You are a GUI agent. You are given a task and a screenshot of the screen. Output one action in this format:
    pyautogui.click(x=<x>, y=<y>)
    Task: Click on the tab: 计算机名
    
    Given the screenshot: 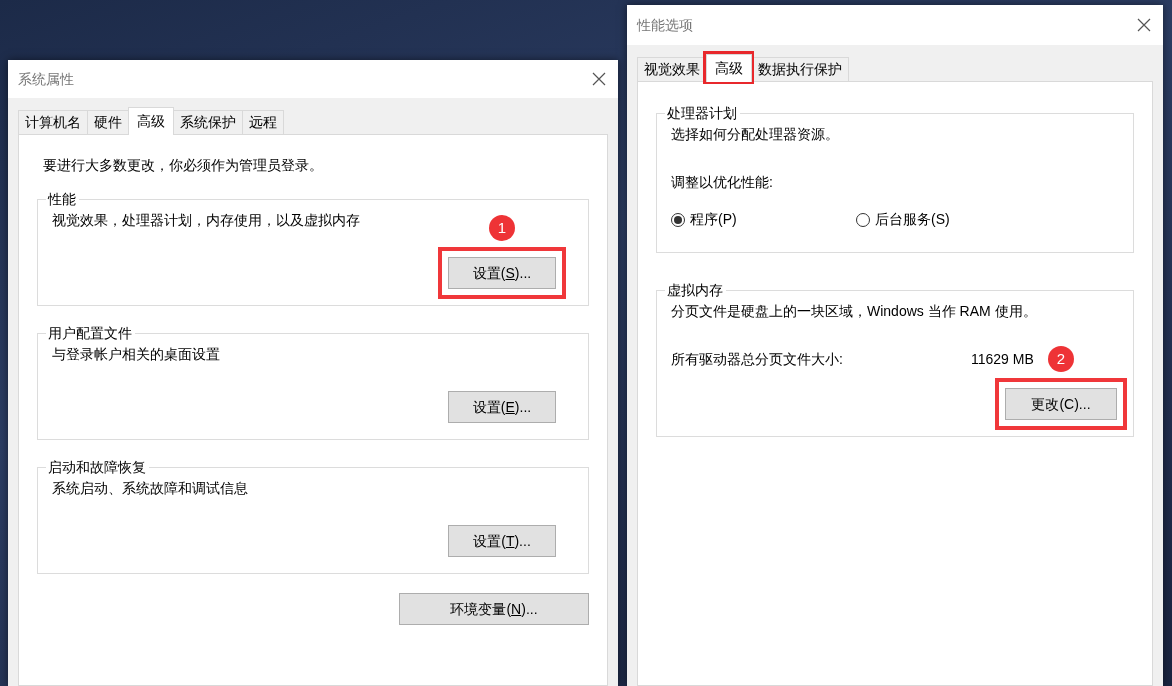 What is the action you would take?
    pyautogui.click(x=53, y=122)
    